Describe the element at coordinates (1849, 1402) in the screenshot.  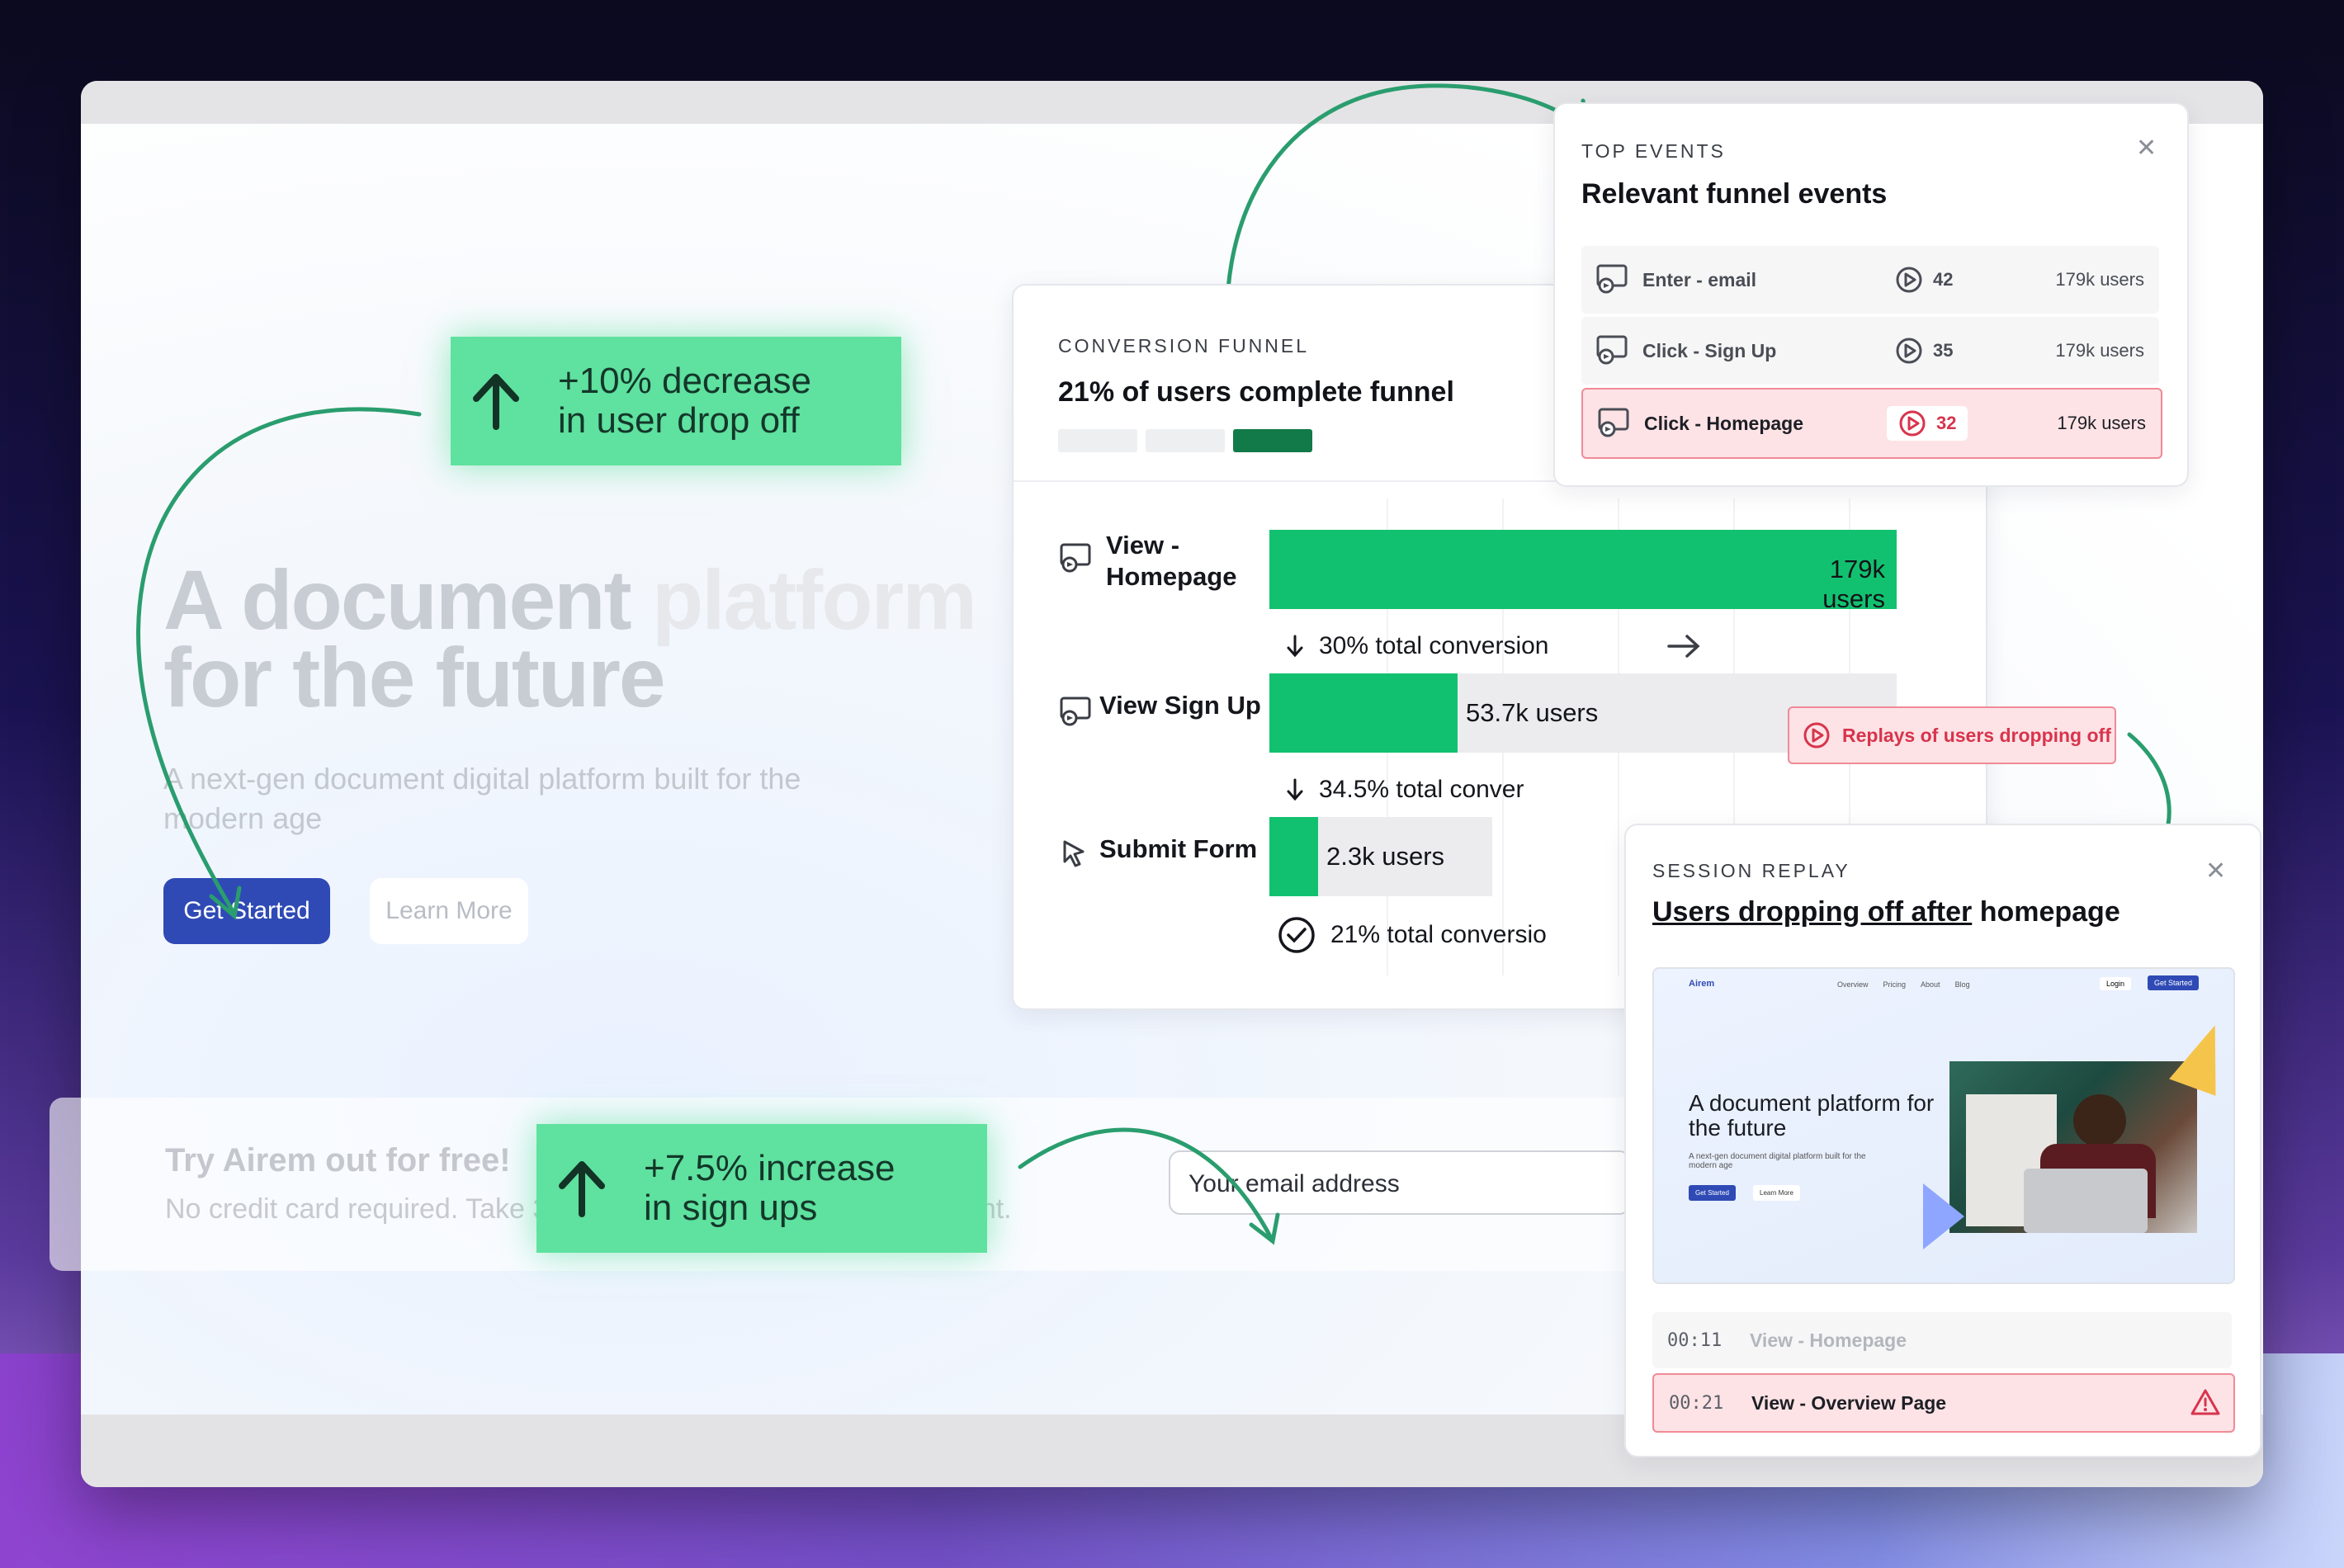
I see `timeline-label: View - Overview Page` at that location.